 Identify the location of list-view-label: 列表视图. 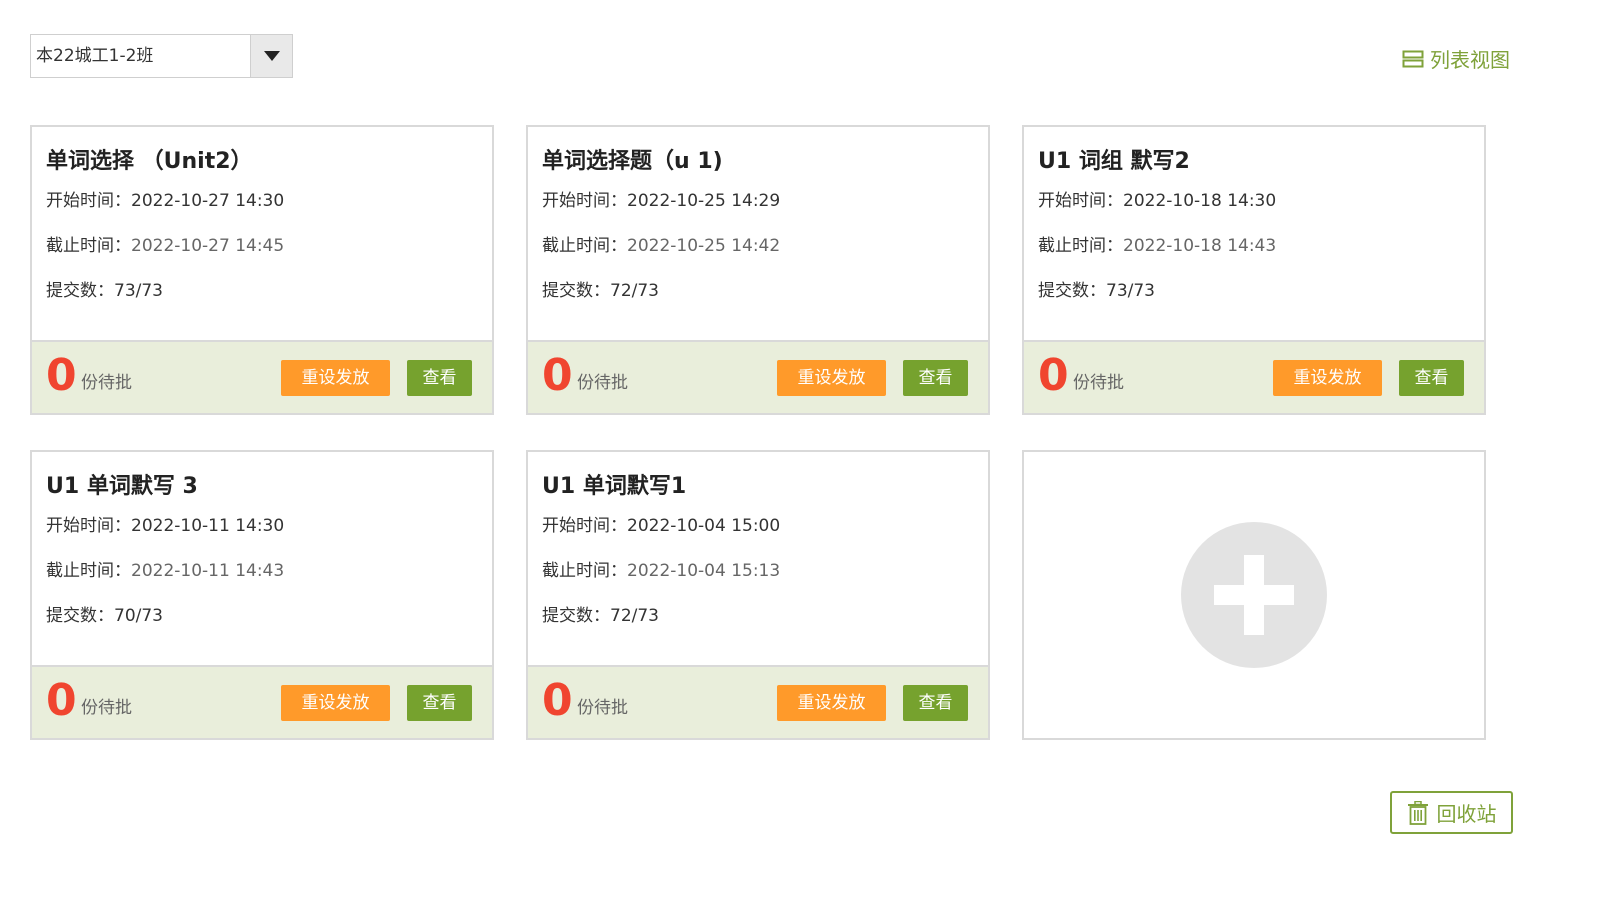
(1470, 60).